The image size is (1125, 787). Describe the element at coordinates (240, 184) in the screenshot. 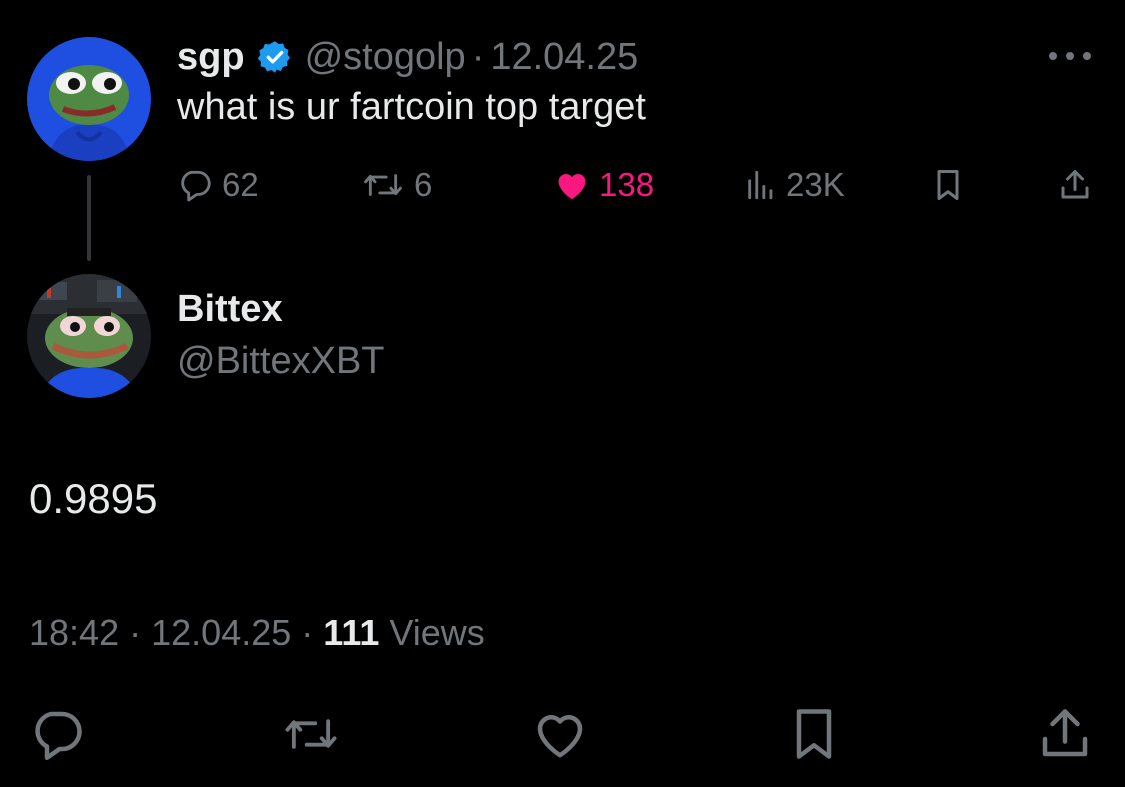

I see `reply-count: 62` at that location.